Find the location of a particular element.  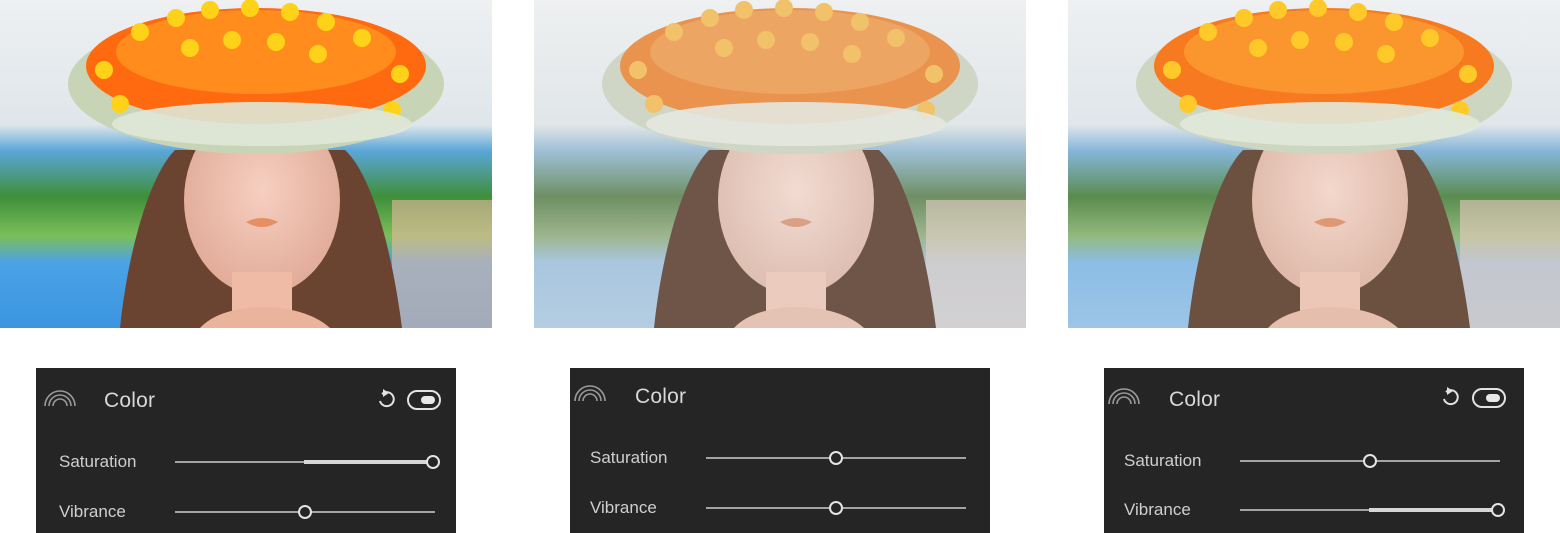

color-panel-1: Color Saturation Vibrance is located at coordinates (246, 450).